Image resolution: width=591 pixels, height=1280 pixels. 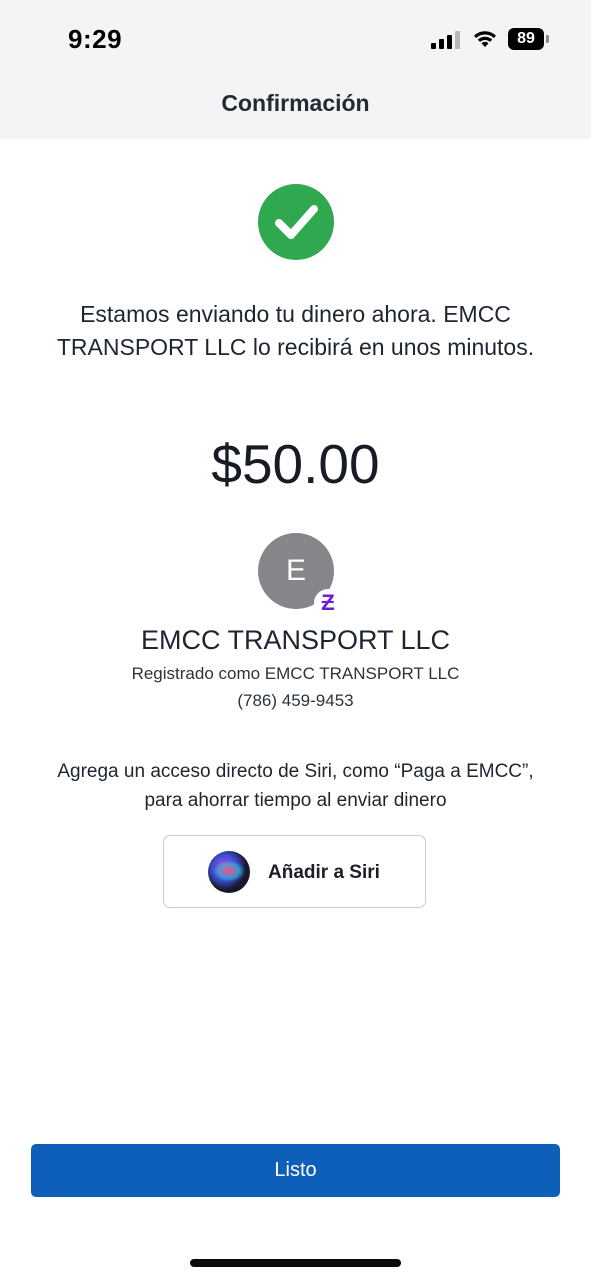 I want to click on battery-tip, so click(x=547, y=39).